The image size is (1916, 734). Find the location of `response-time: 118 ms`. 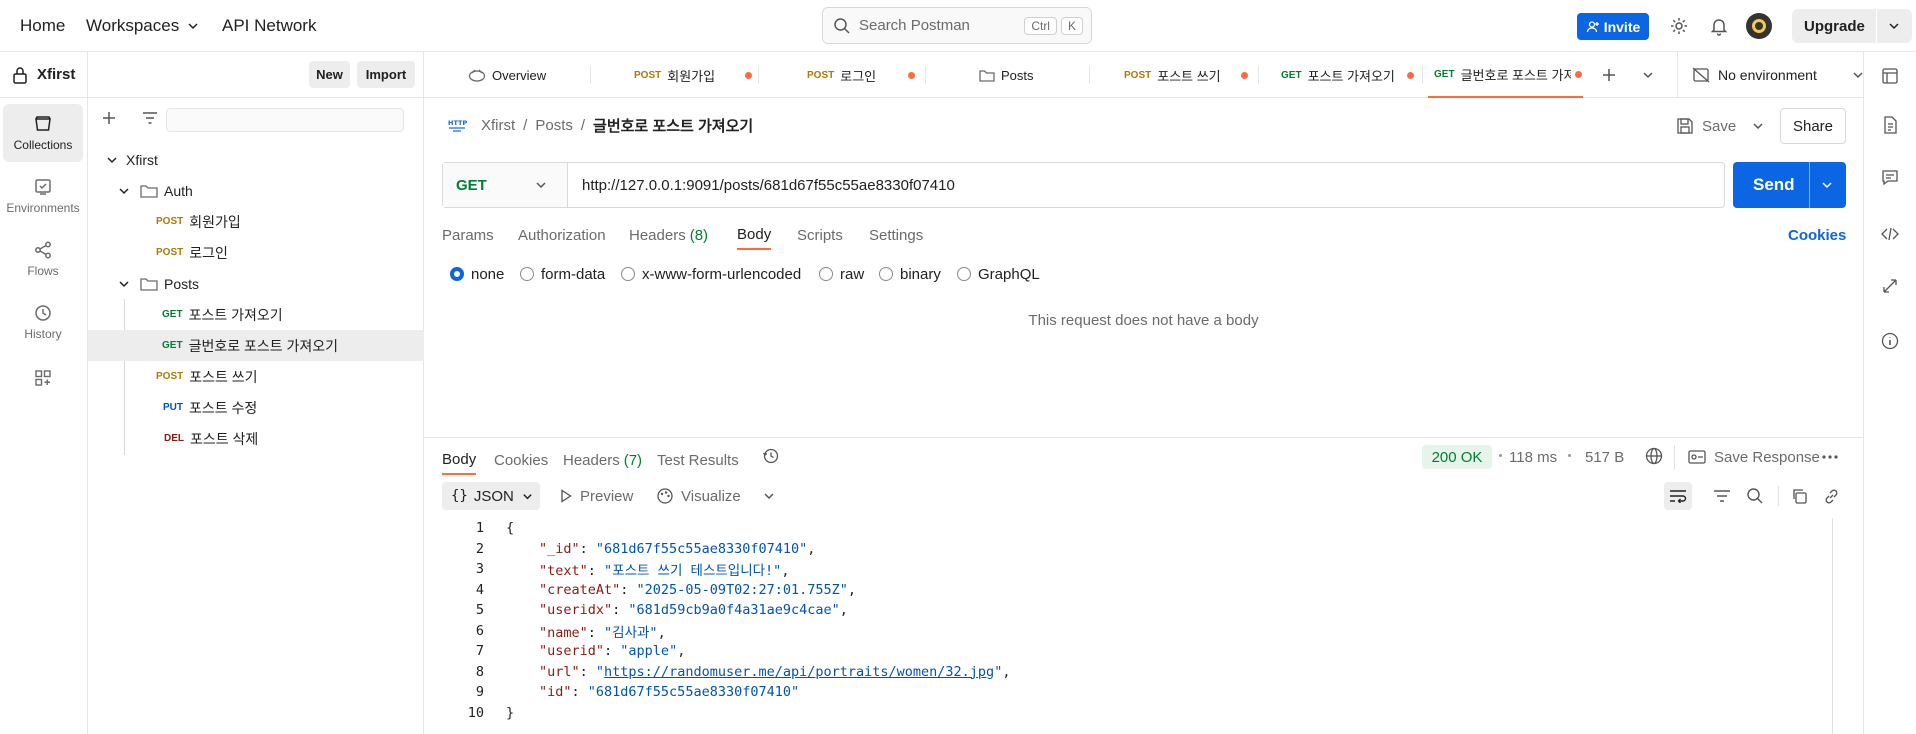

response-time: 118 ms is located at coordinates (1533, 457).